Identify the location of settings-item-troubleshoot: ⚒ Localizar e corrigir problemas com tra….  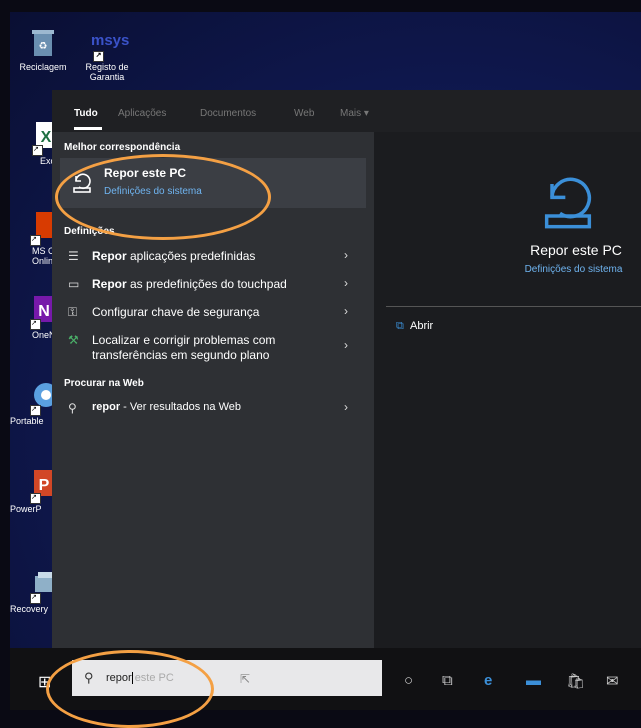
(213, 348).